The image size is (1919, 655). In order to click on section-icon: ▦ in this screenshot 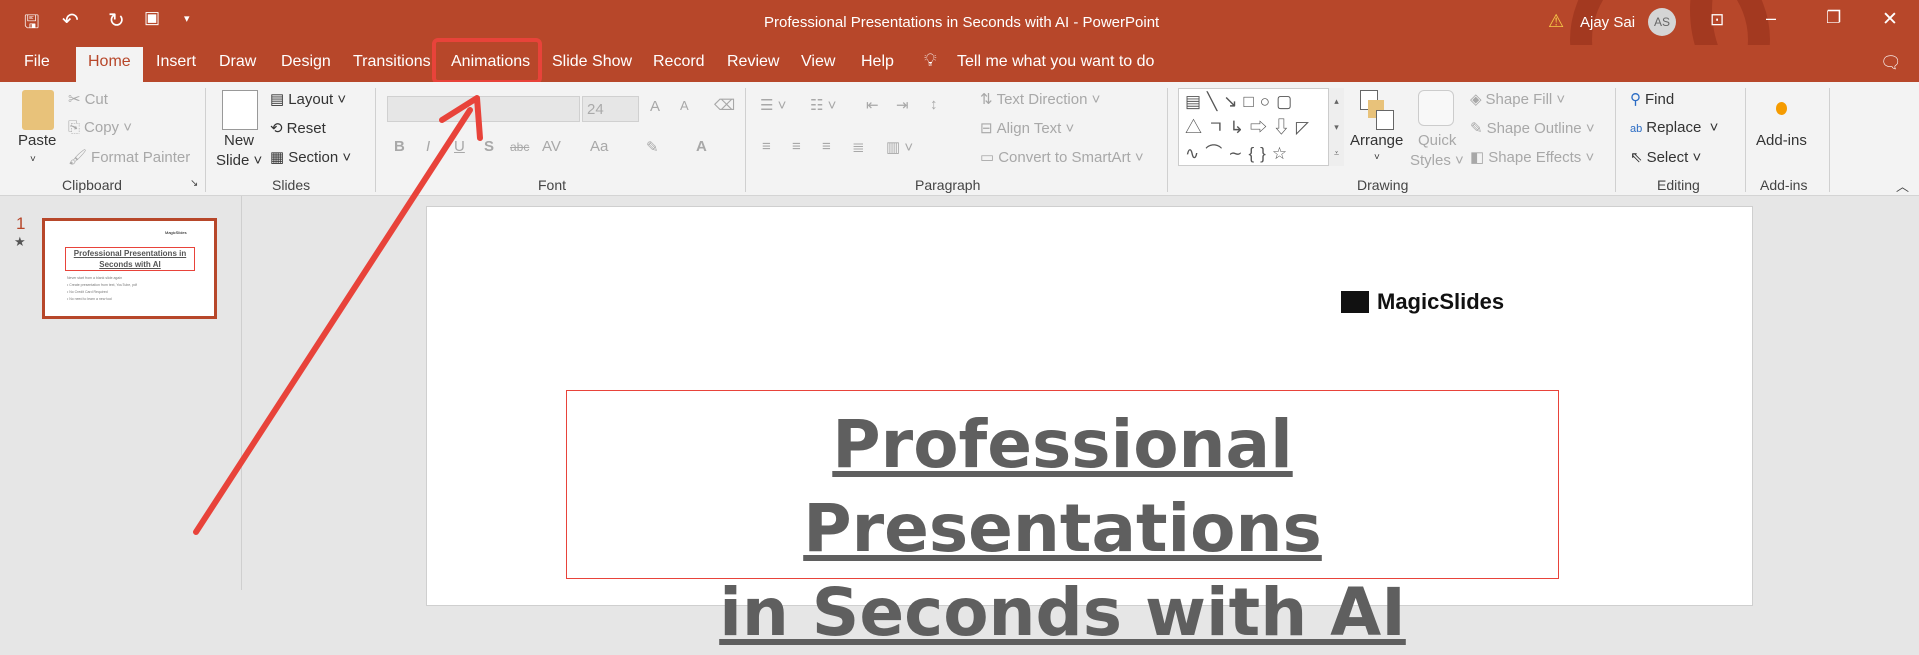, I will do `click(277, 157)`.